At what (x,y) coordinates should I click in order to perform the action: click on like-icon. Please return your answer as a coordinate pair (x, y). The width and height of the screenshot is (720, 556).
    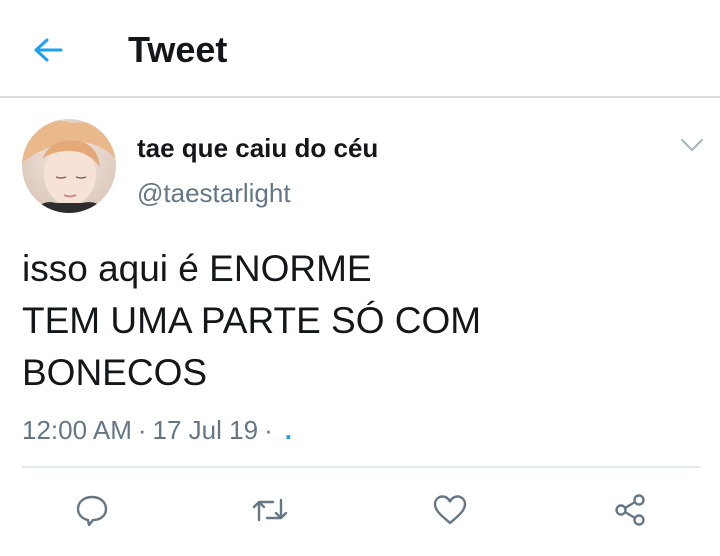
    Looking at the image, I should click on (450, 510).